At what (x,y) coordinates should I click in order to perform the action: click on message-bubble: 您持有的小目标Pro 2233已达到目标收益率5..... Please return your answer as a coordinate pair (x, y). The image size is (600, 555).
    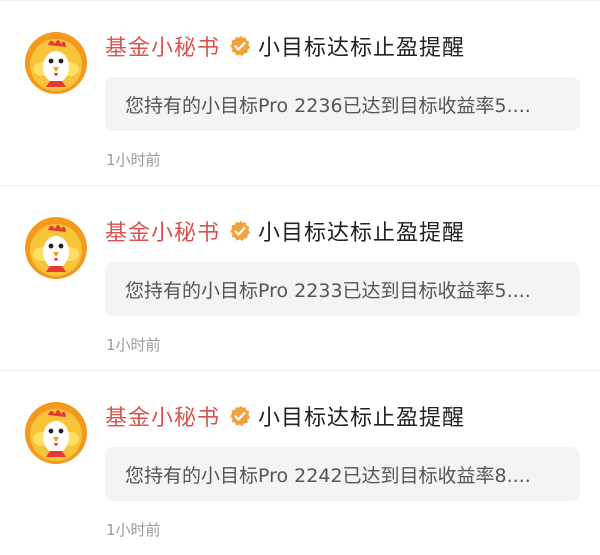
    Looking at the image, I should click on (342, 289).